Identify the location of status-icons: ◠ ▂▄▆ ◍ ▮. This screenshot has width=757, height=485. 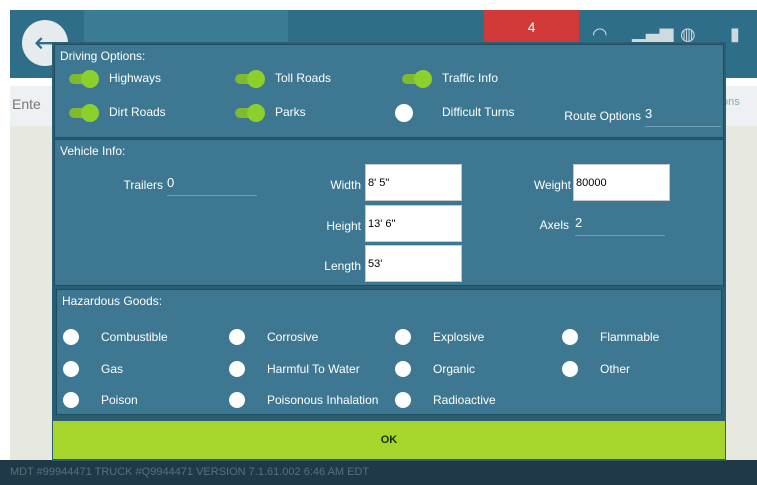
(668, 27).